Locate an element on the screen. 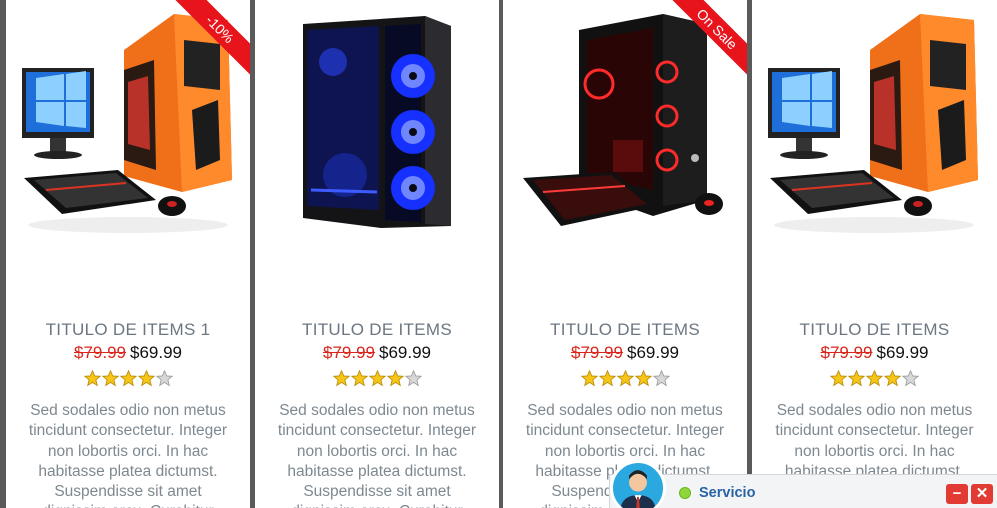 Image resolution: width=997 pixels, height=508 pixels. minimize-button: − is located at coordinates (957, 494).